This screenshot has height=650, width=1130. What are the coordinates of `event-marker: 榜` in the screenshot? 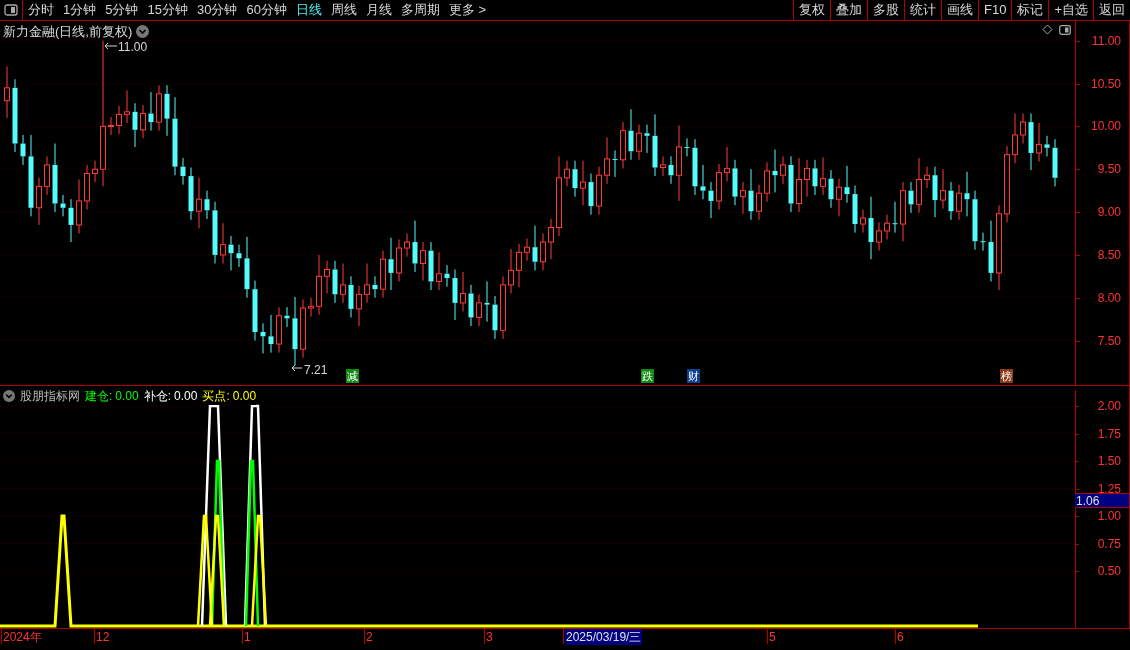 It's located at (1006, 376).